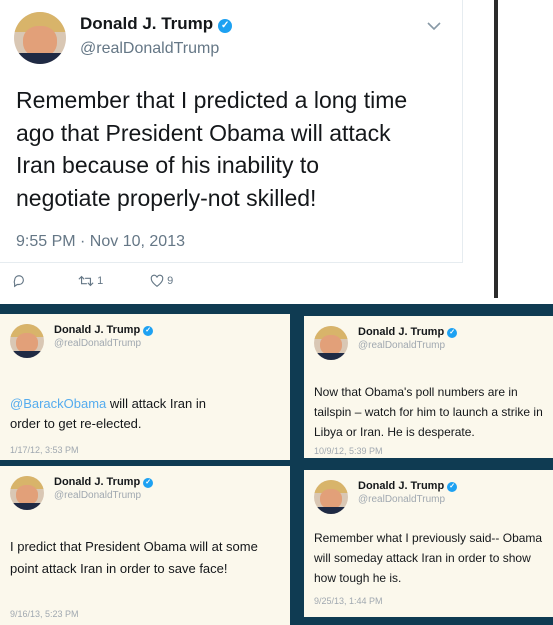 The image size is (553, 625). I want to click on tweet-timestamp: 9/16/13, 5:23 PM, so click(44, 614).